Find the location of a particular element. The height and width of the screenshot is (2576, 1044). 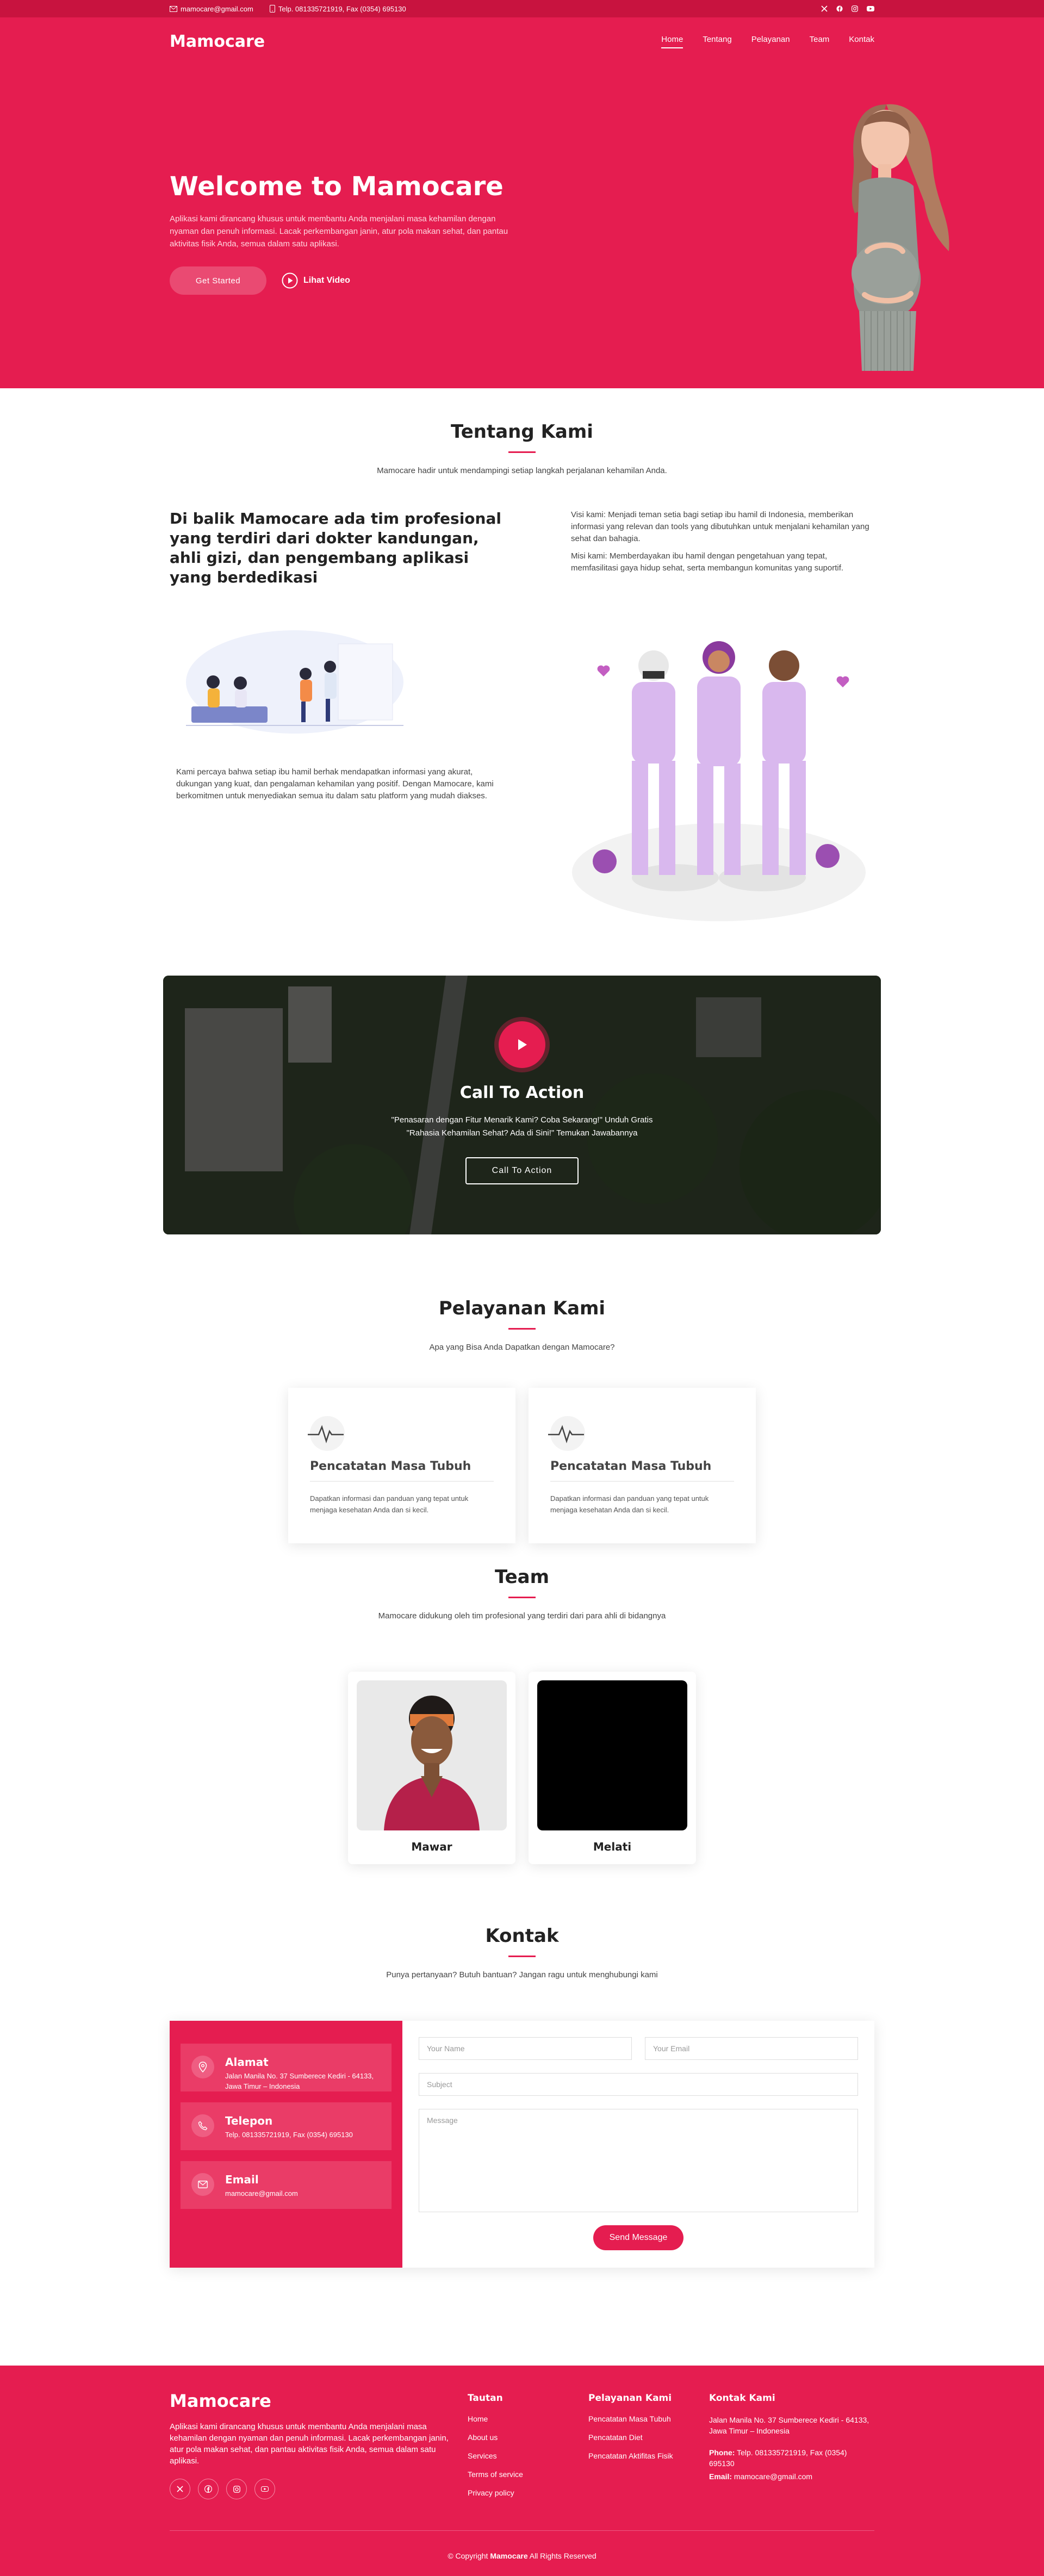

pregnant-woman-illustration is located at coordinates (900, 238).